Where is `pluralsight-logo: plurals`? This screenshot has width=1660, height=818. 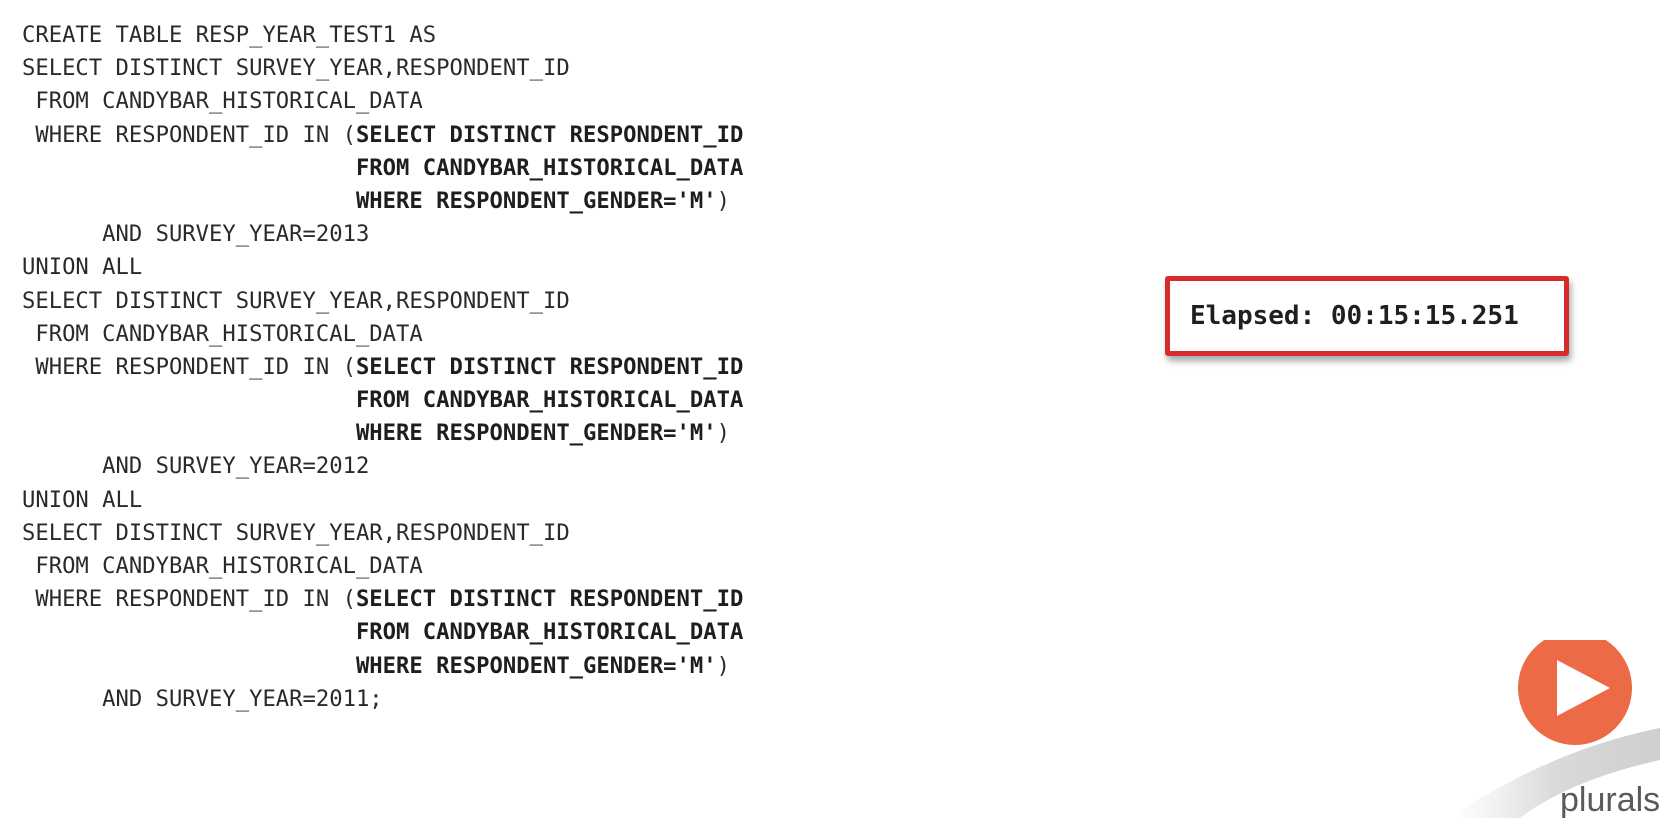 pluralsight-logo: plurals is located at coordinates (1560, 729).